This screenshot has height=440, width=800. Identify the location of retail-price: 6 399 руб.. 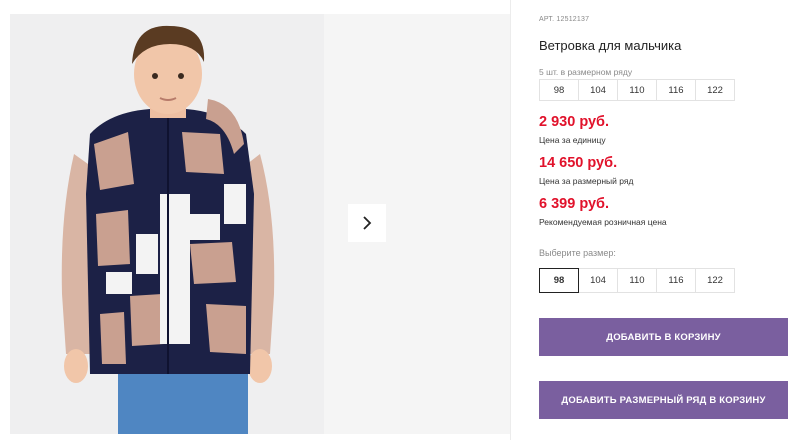
(574, 204).